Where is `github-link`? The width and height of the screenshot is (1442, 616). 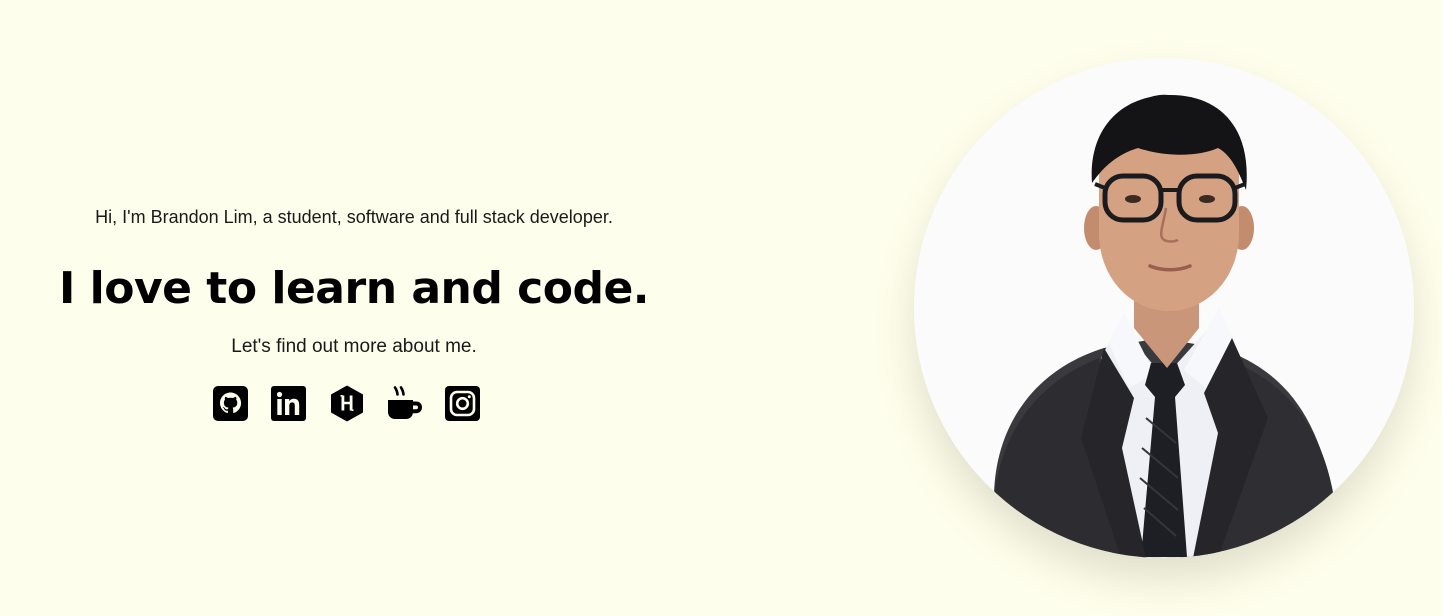 github-link is located at coordinates (231, 403).